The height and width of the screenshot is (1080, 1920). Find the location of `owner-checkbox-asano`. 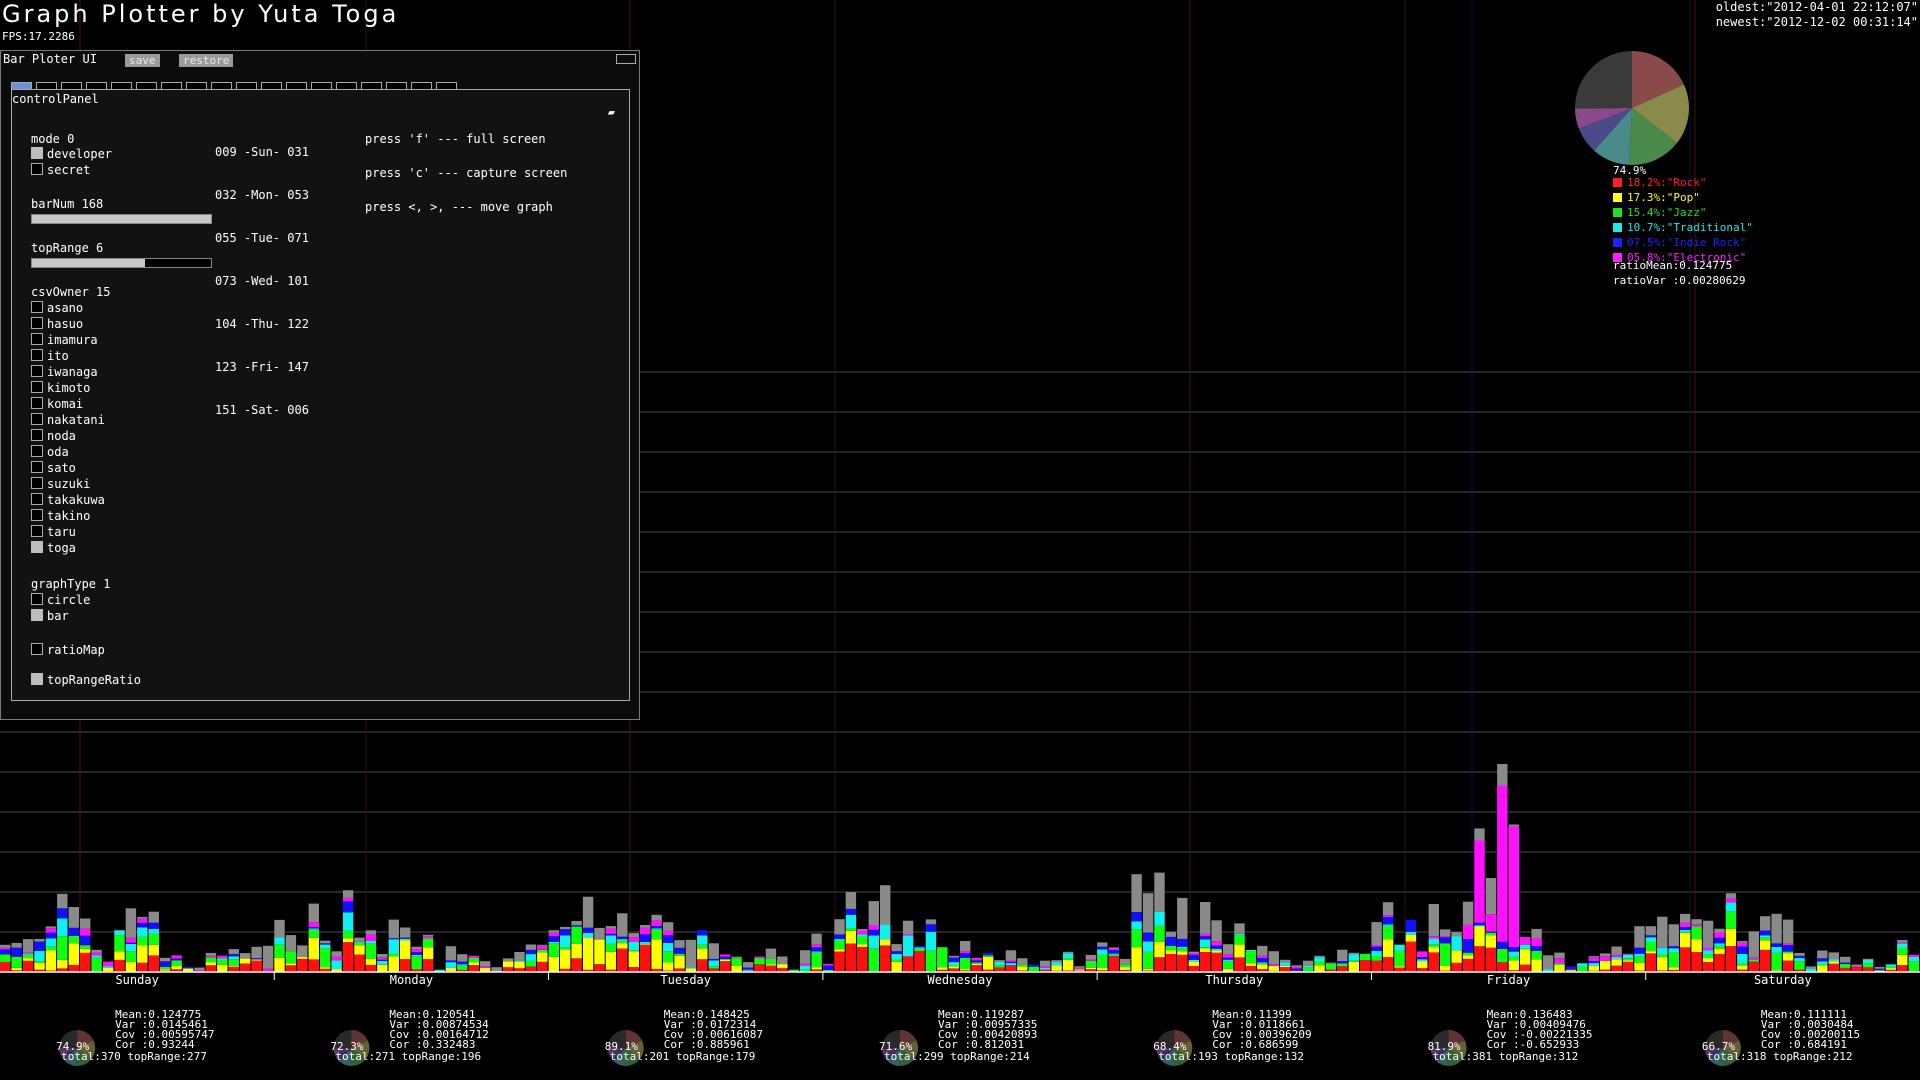

owner-checkbox-asano is located at coordinates (37, 307).